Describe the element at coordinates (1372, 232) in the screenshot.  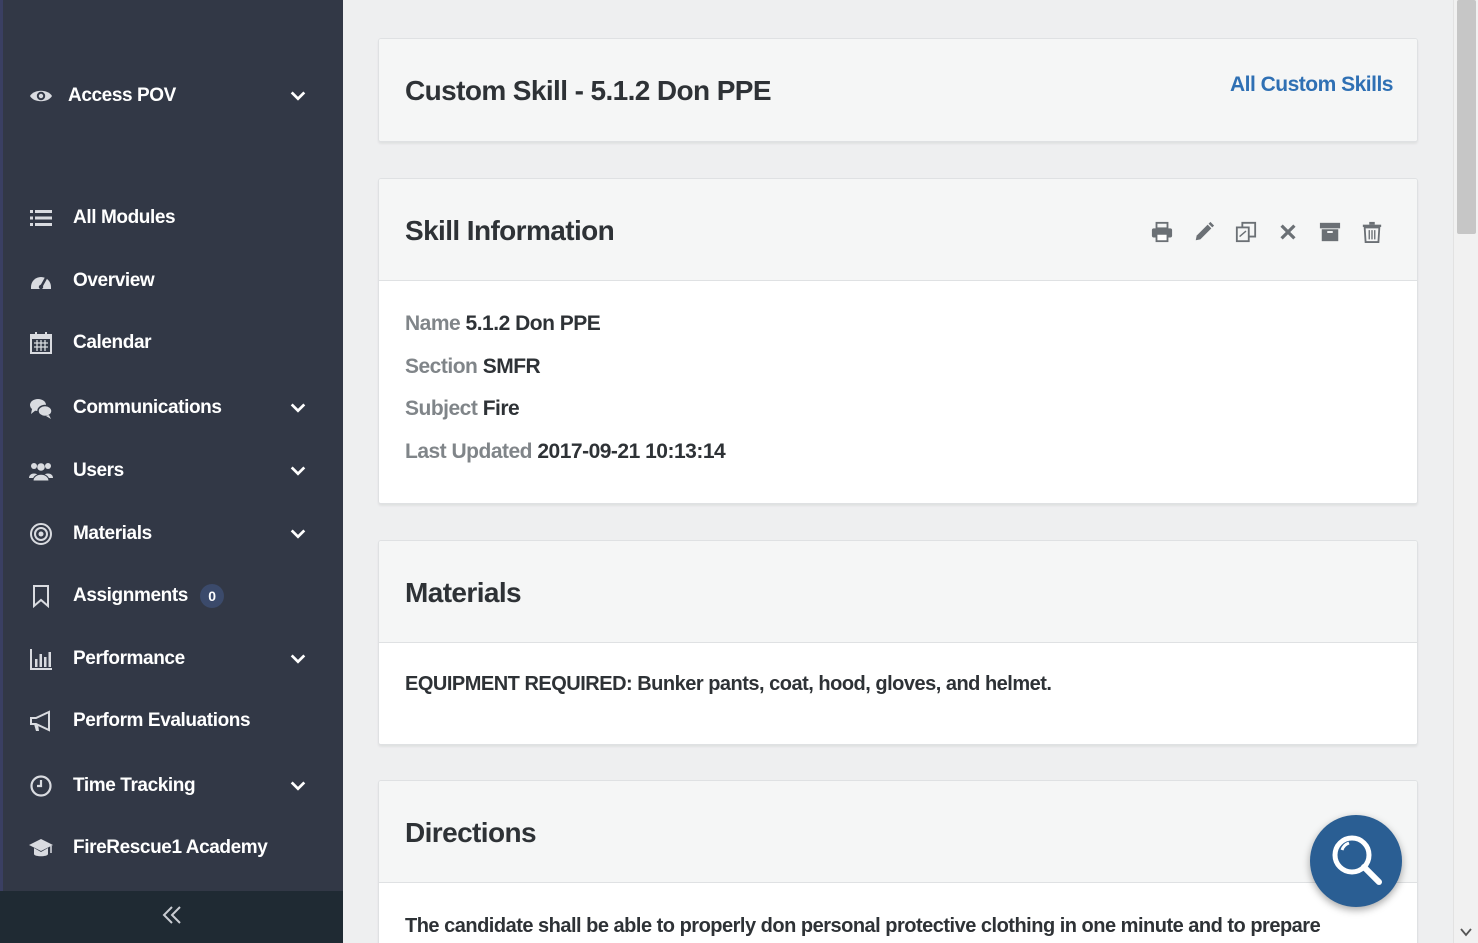
I see `trash-icon` at that location.